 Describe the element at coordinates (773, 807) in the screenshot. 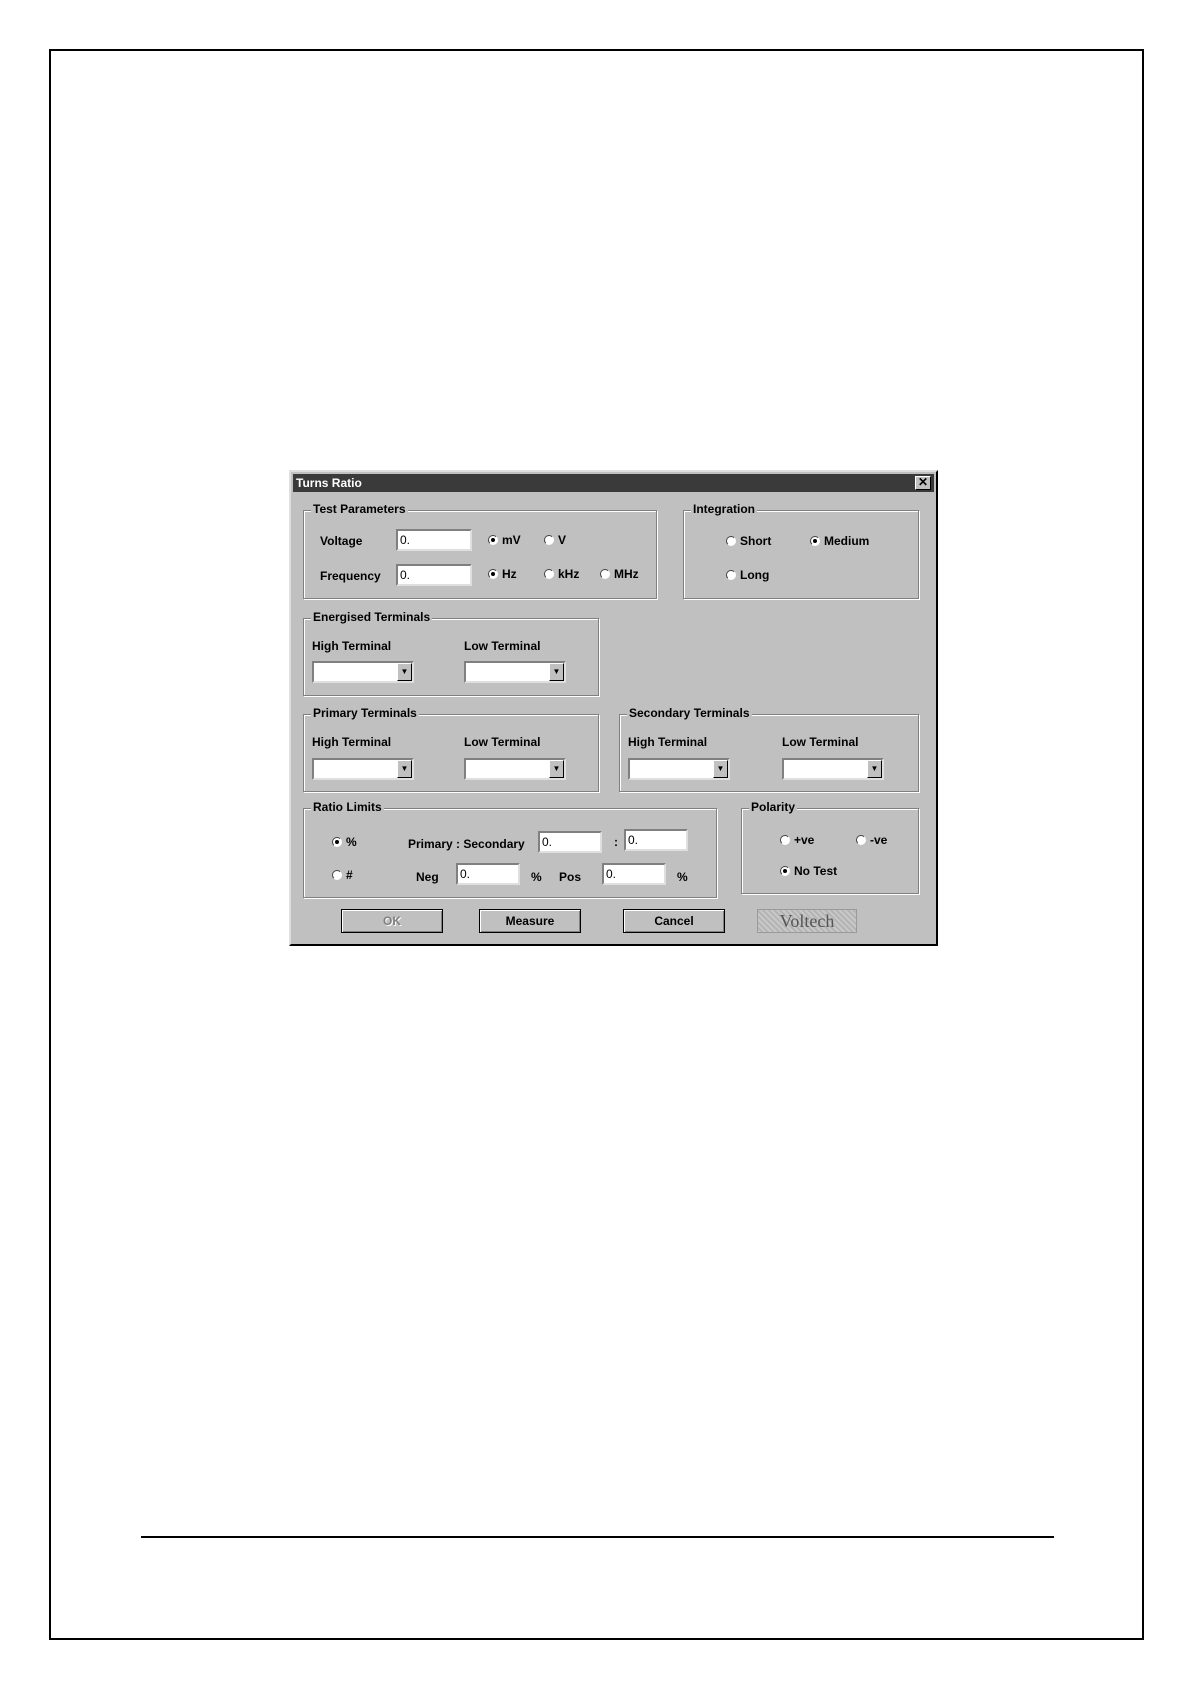

I see `polarity-title: Polarity` at that location.